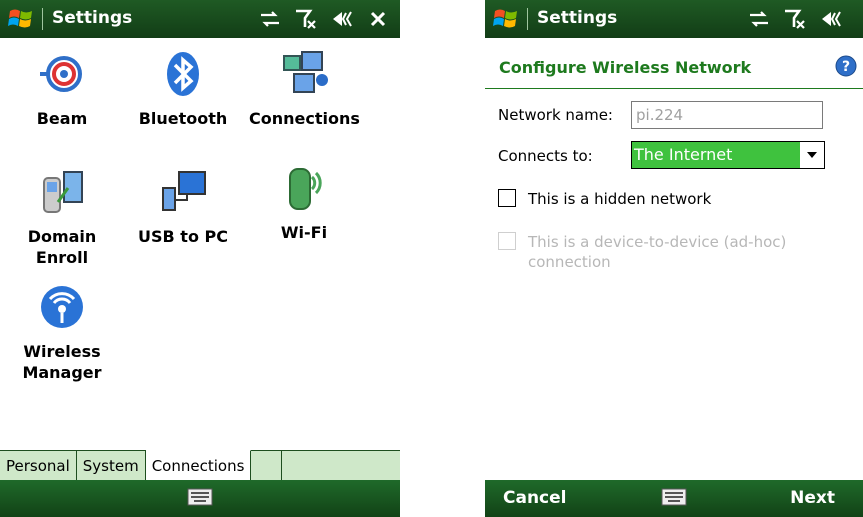 Image resolution: width=863 pixels, height=517 pixels. What do you see at coordinates (38, 466) in the screenshot?
I see `tab-personal: Personal` at bounding box center [38, 466].